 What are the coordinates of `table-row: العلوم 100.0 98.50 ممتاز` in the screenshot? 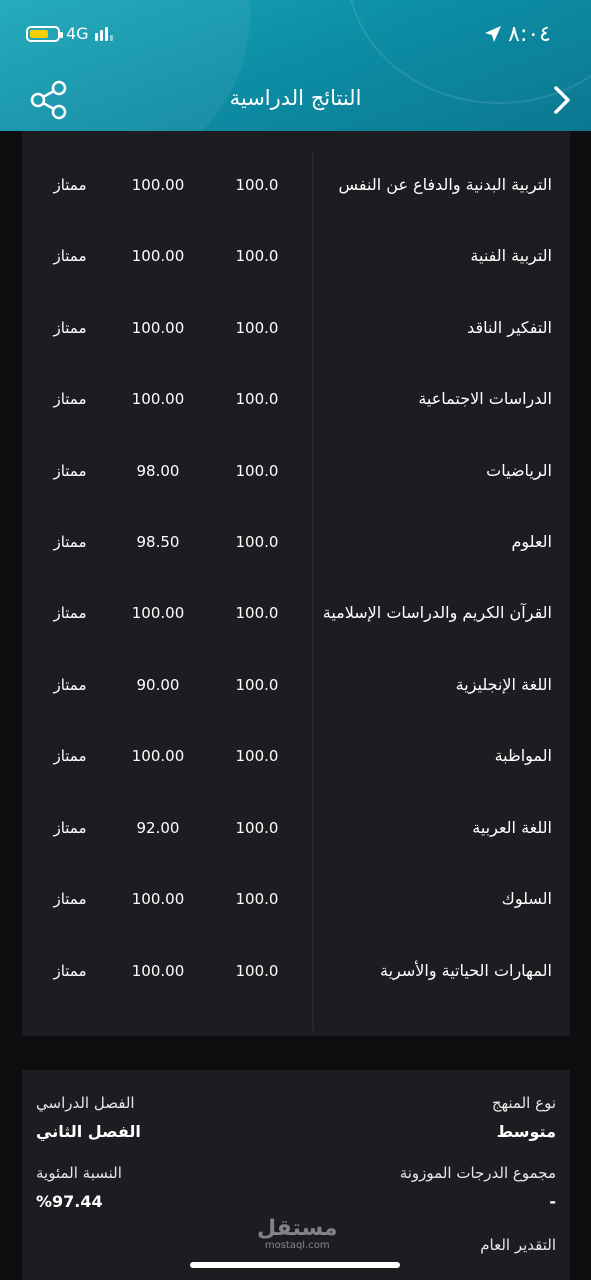 It's located at (296, 542).